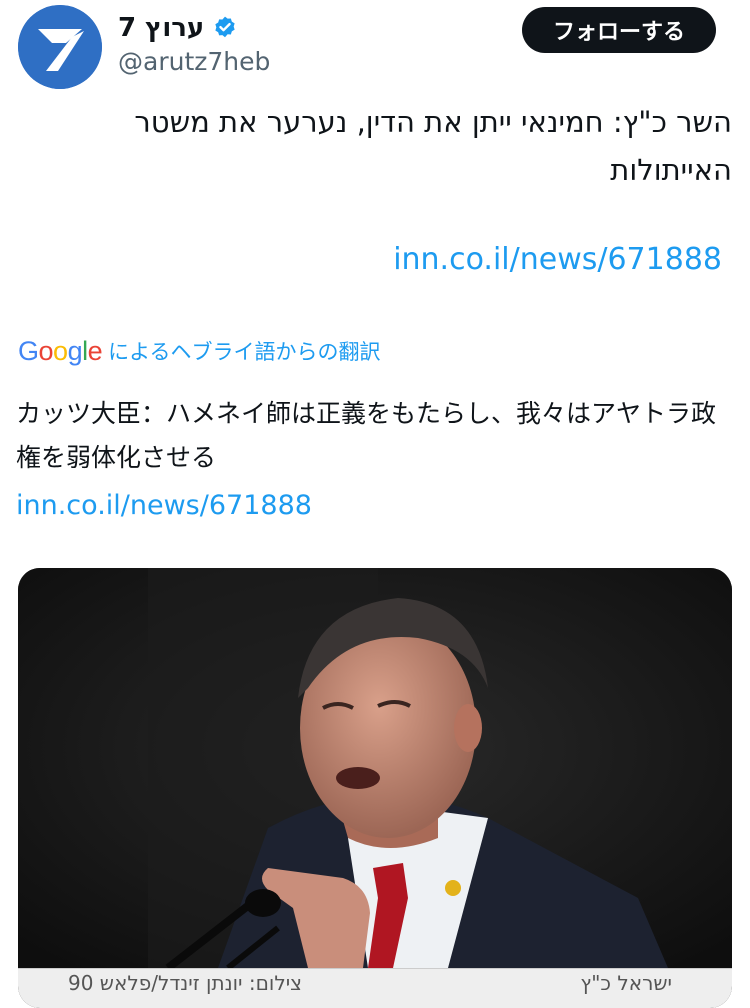 Image resolution: width=750 pixels, height=1008 pixels. I want to click on display-name: ערוץ 7, so click(161, 28).